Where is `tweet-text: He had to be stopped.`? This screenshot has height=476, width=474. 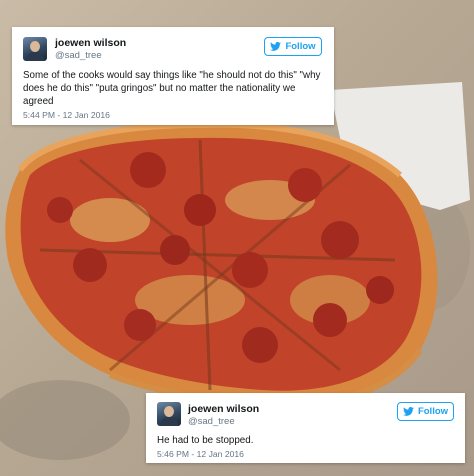 tweet-text: He had to be stopped. is located at coordinates (205, 440).